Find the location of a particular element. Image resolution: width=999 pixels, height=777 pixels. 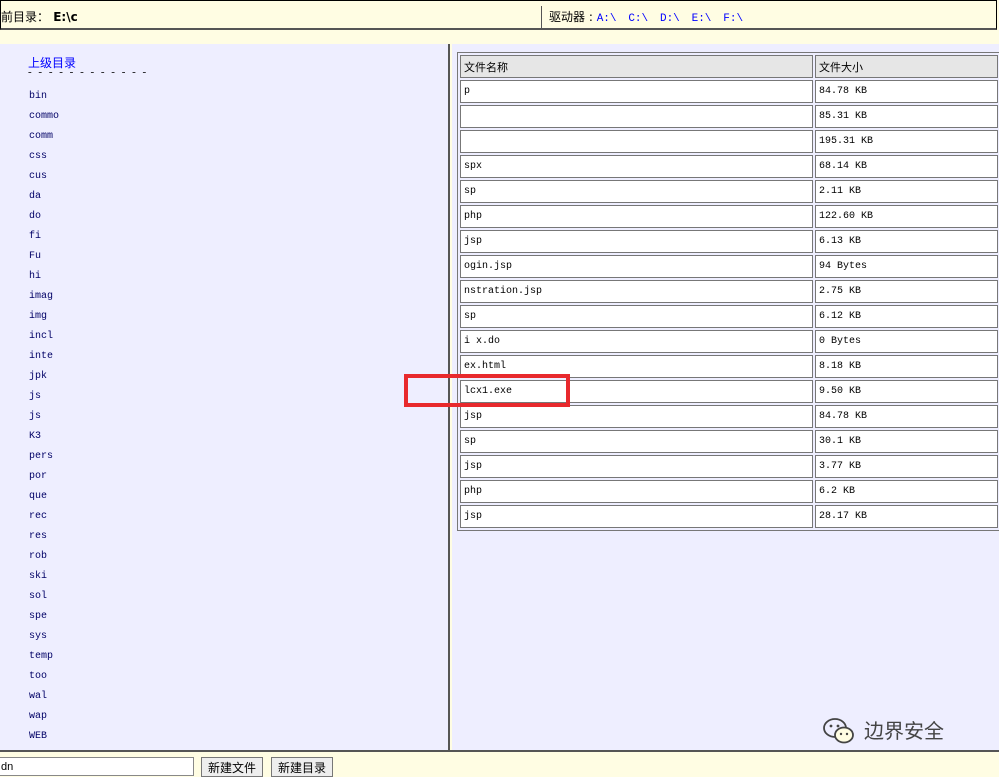

directory-link: fi is located at coordinates (35, 236).